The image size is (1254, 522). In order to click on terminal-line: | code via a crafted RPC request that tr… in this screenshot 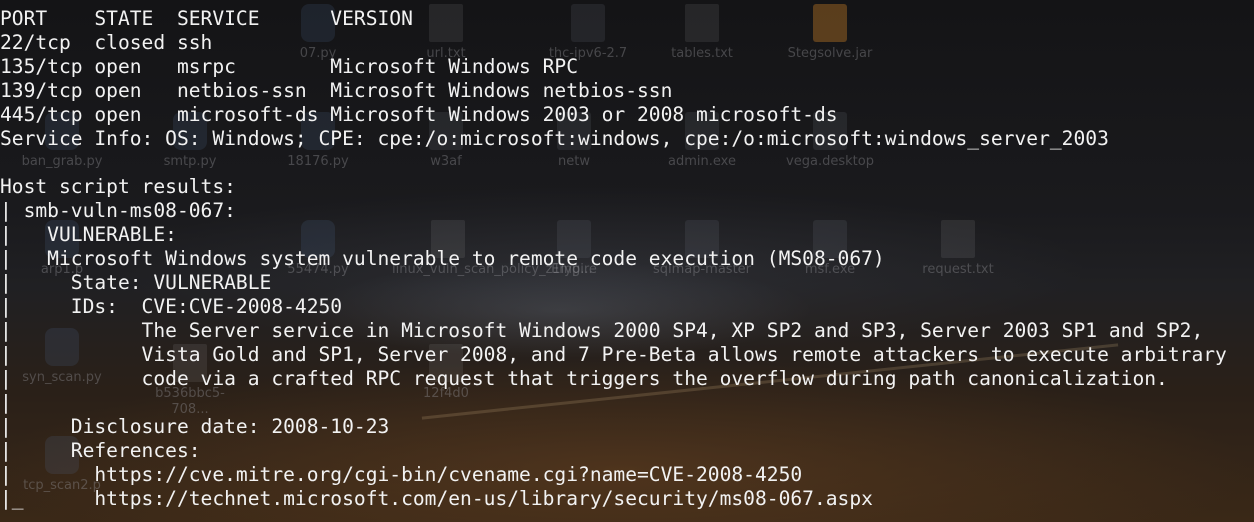, I will do `click(584, 378)`.